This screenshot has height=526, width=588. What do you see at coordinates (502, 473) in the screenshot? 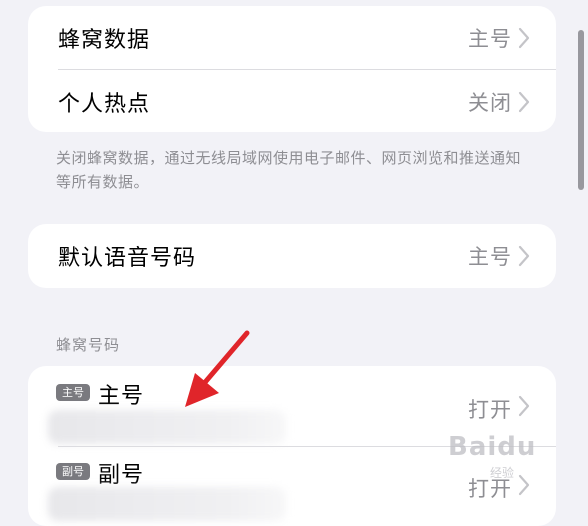
I see `baidu-watermark-sub: 经验` at bounding box center [502, 473].